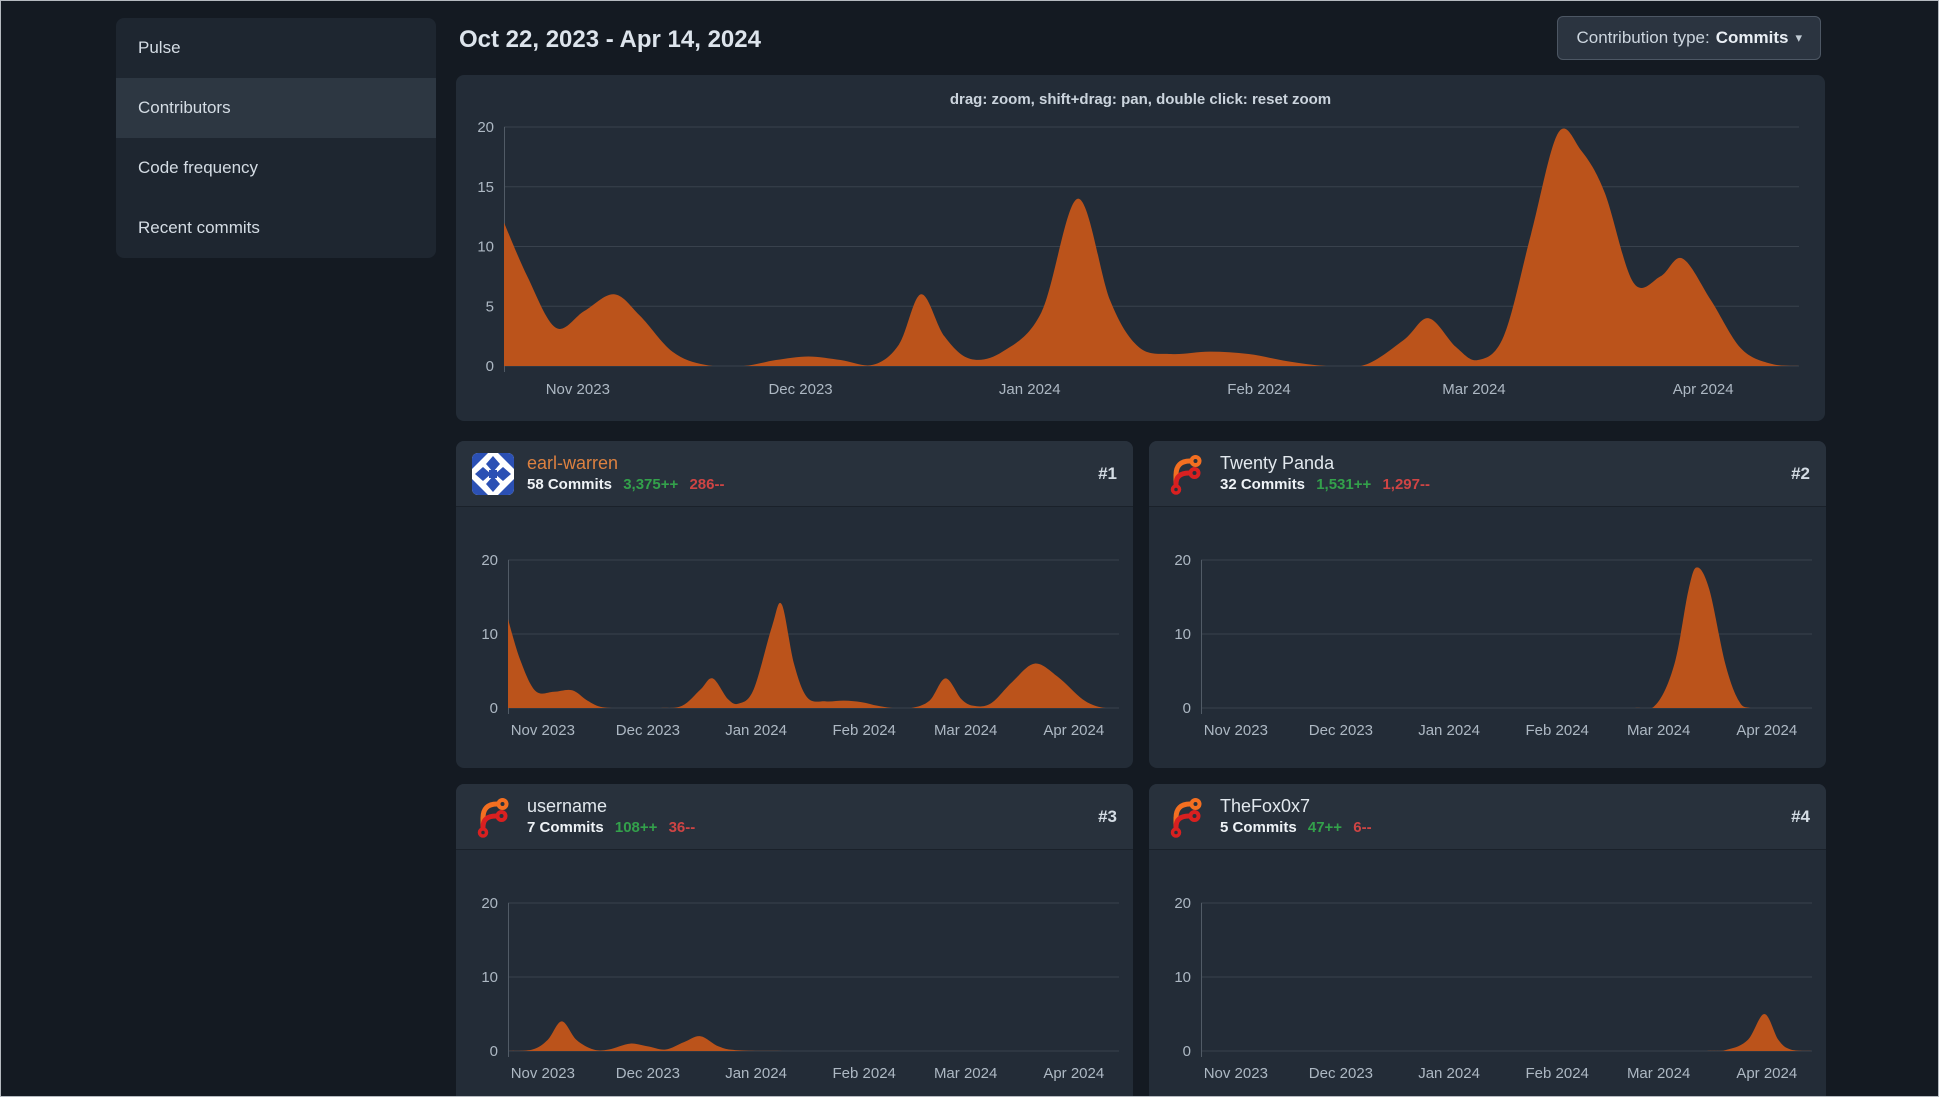 The width and height of the screenshot is (1939, 1097). What do you see at coordinates (610, 39) in the screenshot?
I see `date-range-heading: Oct 22, 2023 - Apr 14, 2024` at bounding box center [610, 39].